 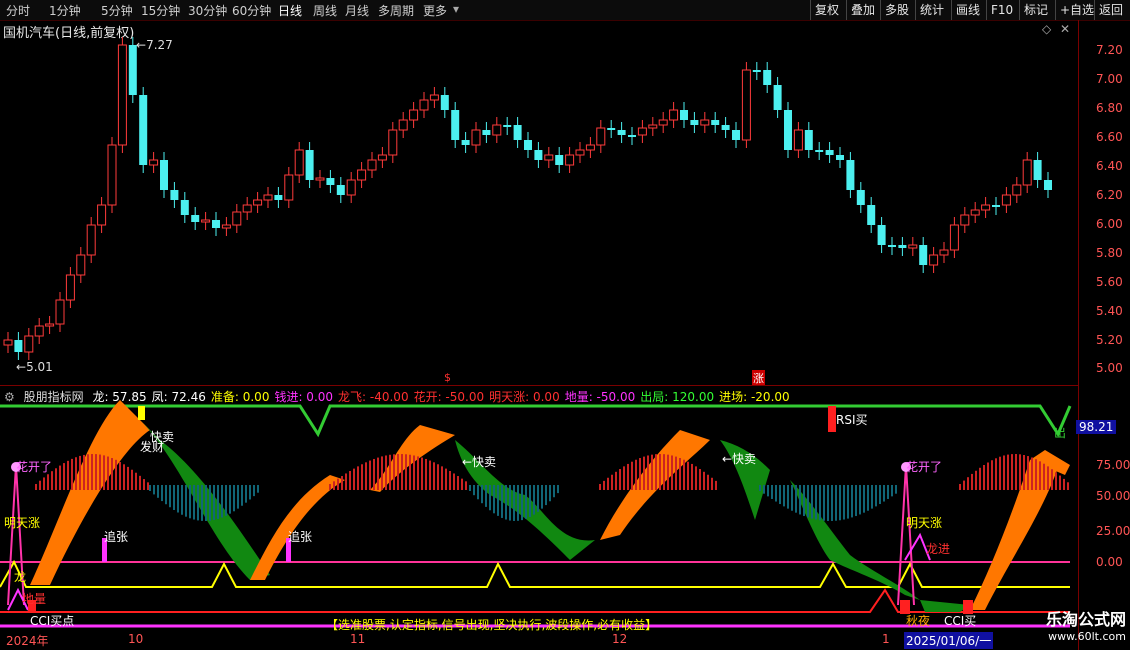 I want to click on gear-icon: ⚙, so click(x=9, y=397).